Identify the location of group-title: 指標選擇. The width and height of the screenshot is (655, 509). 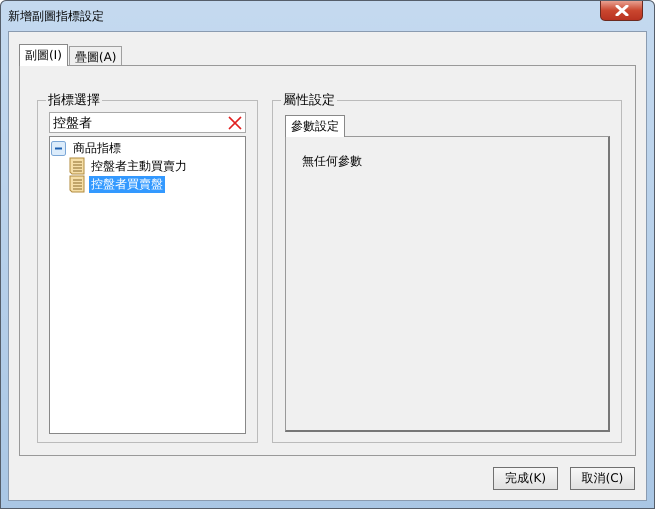
(74, 100).